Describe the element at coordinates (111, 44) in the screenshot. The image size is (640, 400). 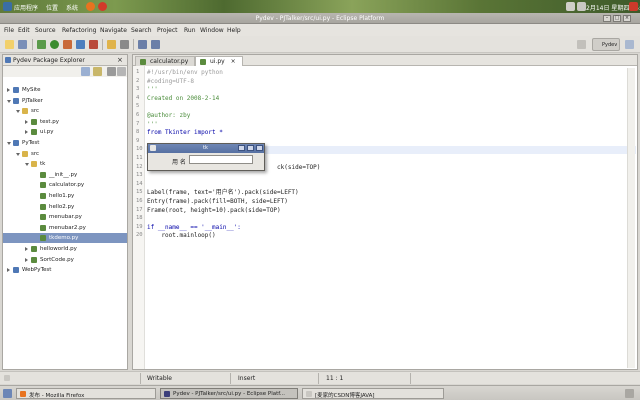
I see `open-type-icon` at that location.